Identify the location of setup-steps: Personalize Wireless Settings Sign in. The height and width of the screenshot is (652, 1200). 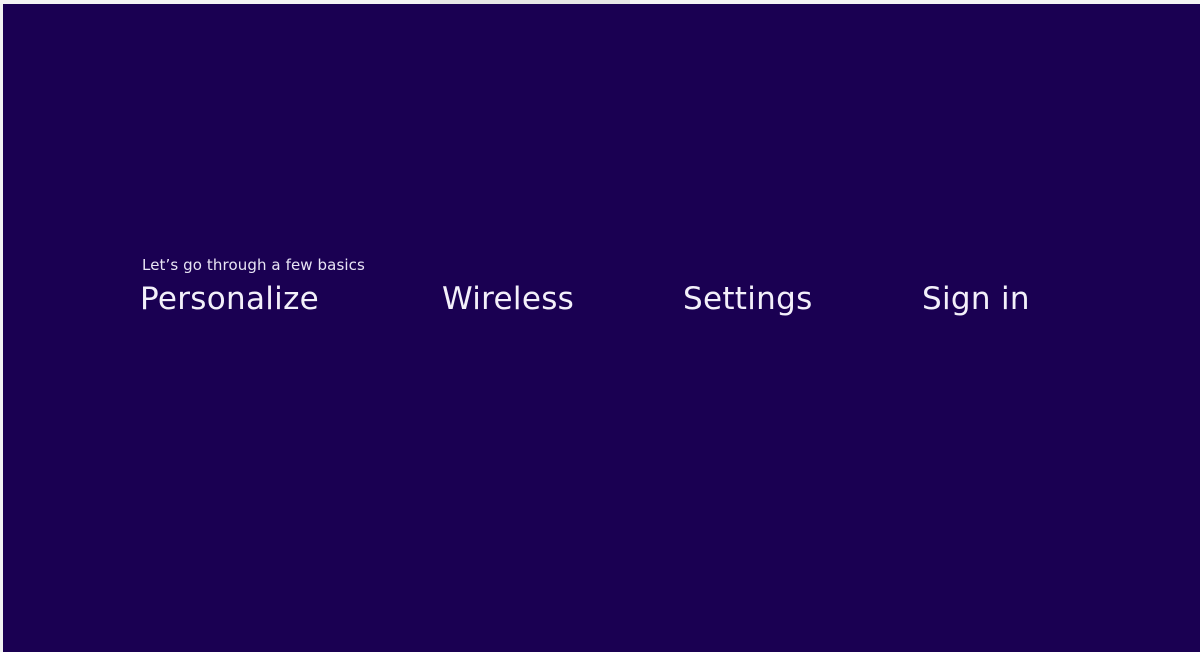
(620, 306).